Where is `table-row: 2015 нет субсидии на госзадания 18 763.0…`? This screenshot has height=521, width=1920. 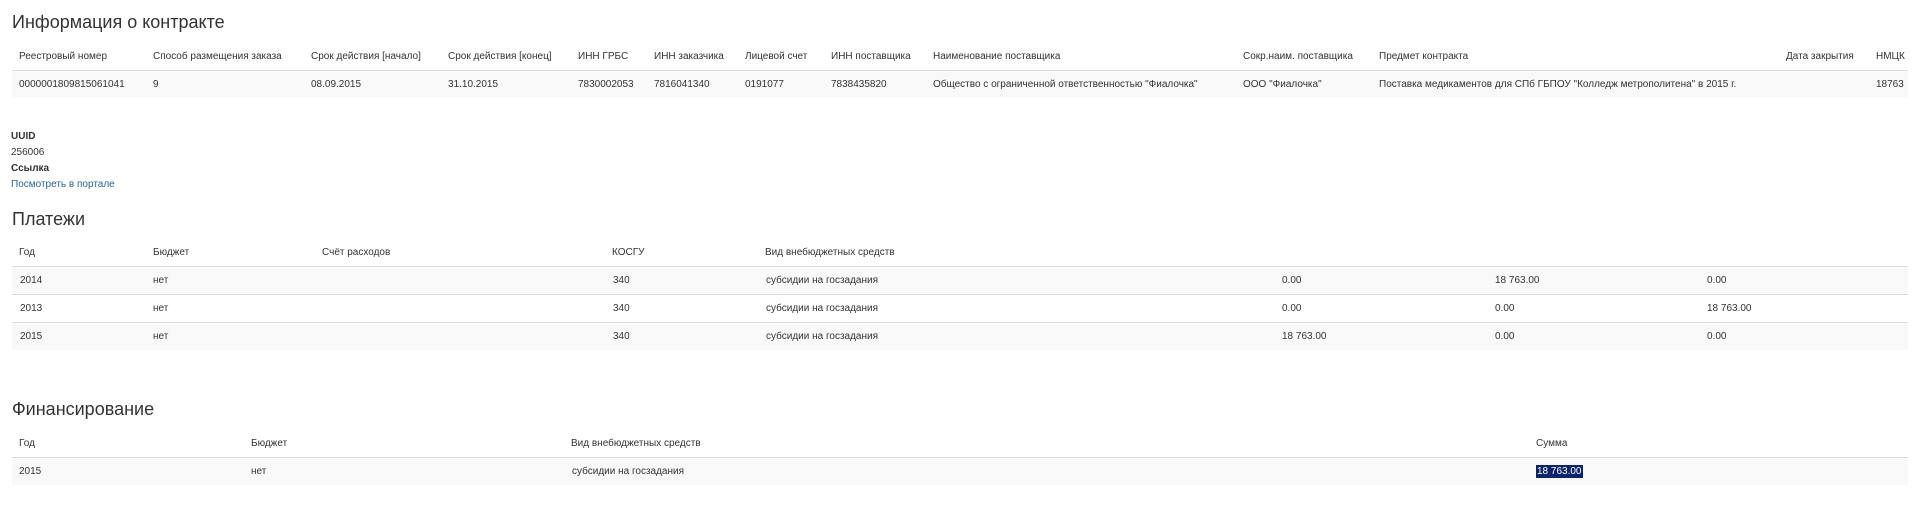
table-row: 2015 нет субсидии на госзадания 18 763.0… is located at coordinates (960, 471).